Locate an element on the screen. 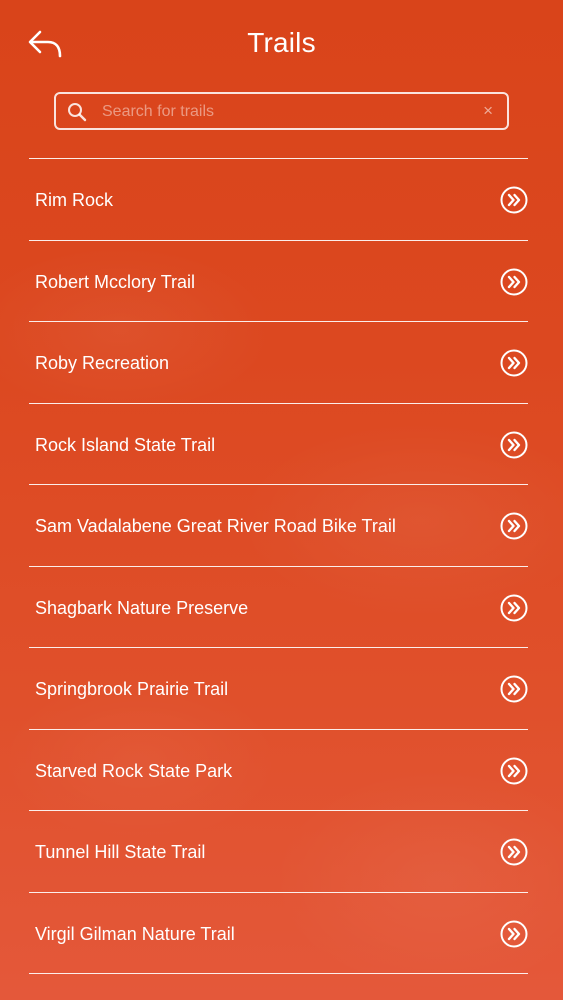 The image size is (563, 1000). search-icon is located at coordinates (77, 112).